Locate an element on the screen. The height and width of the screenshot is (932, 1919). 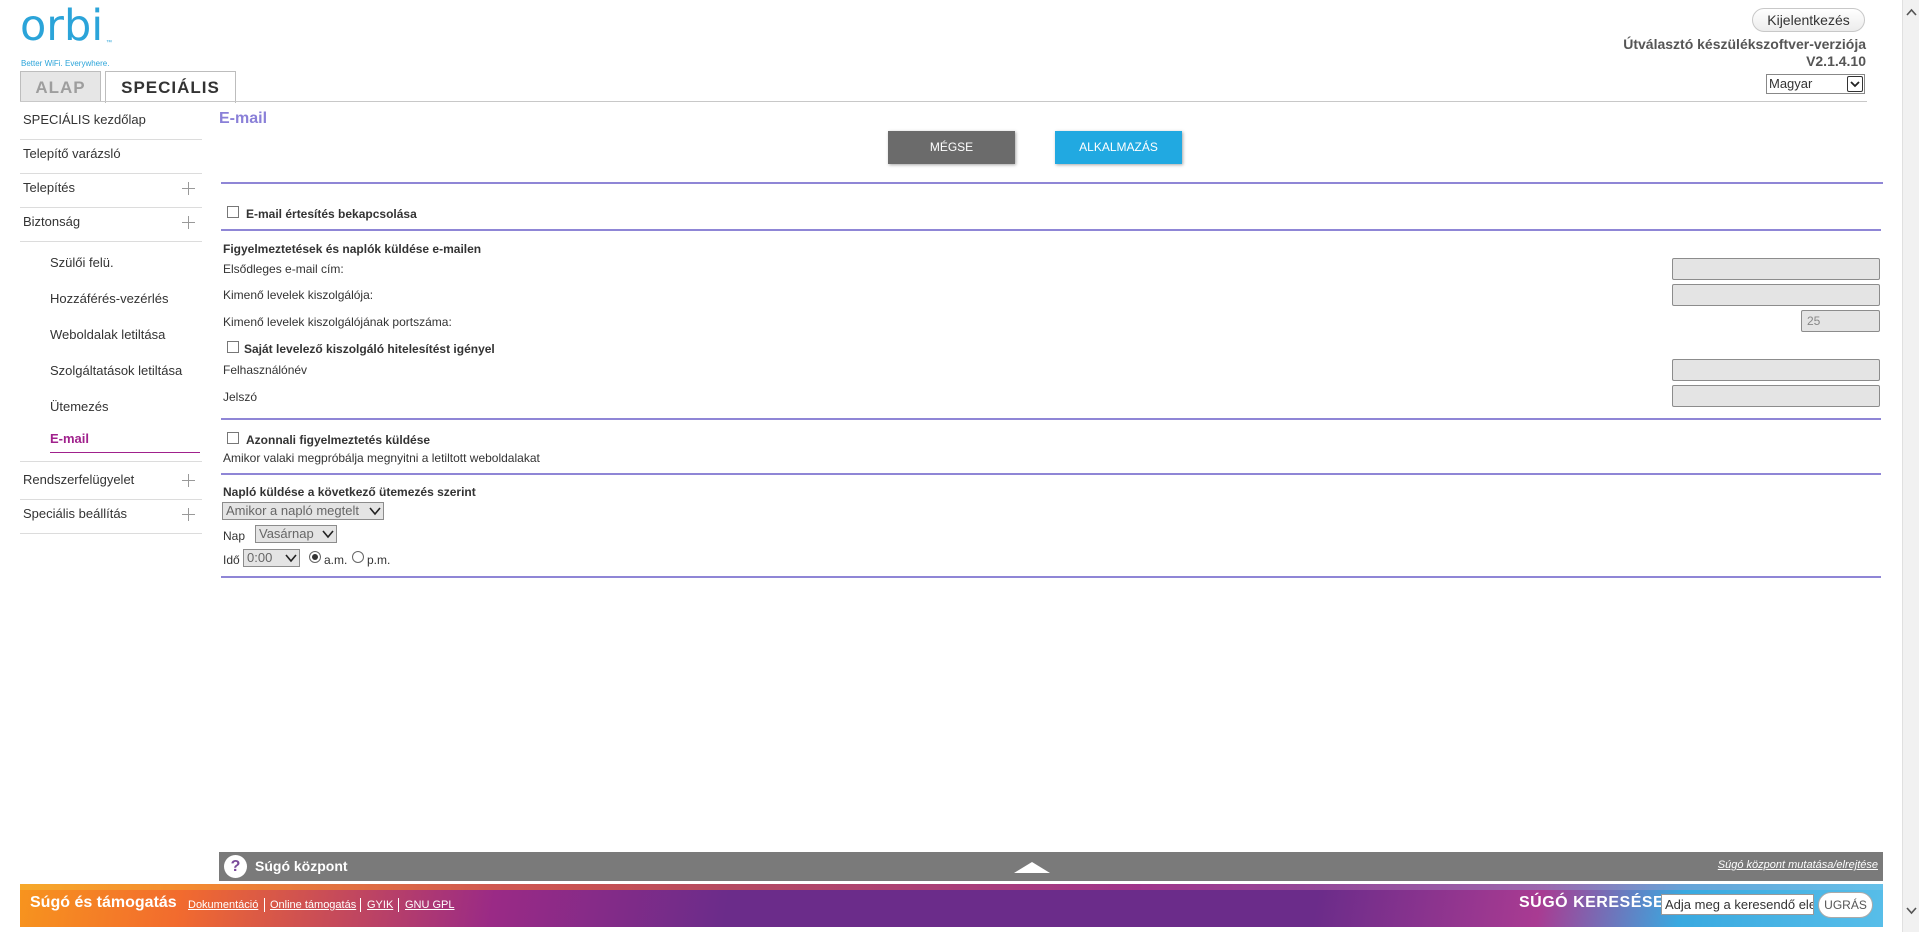
page-title: E-mail is located at coordinates (243, 118).